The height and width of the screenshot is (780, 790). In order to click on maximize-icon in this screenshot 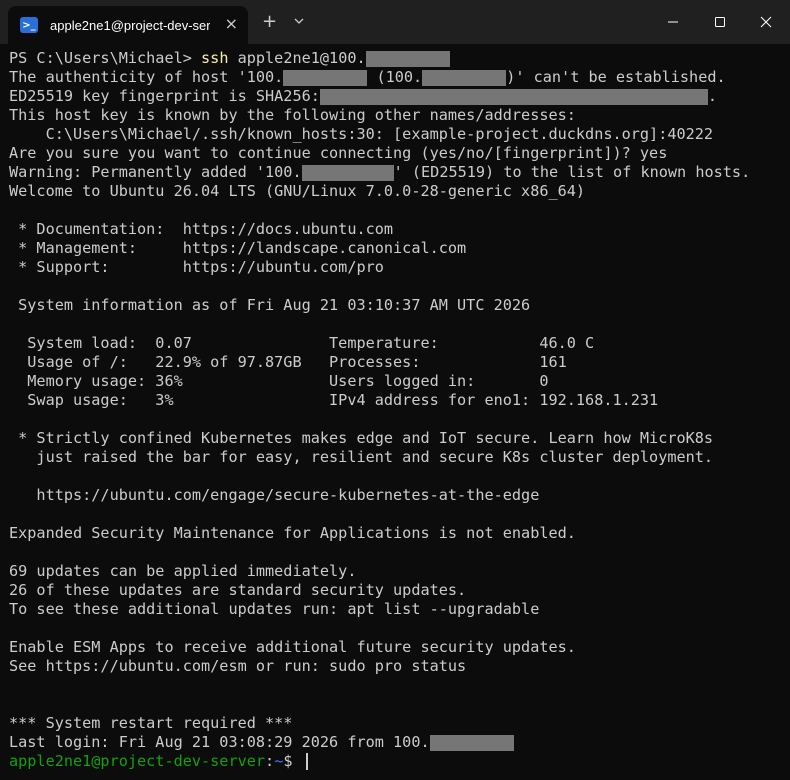, I will do `click(720, 22)`.